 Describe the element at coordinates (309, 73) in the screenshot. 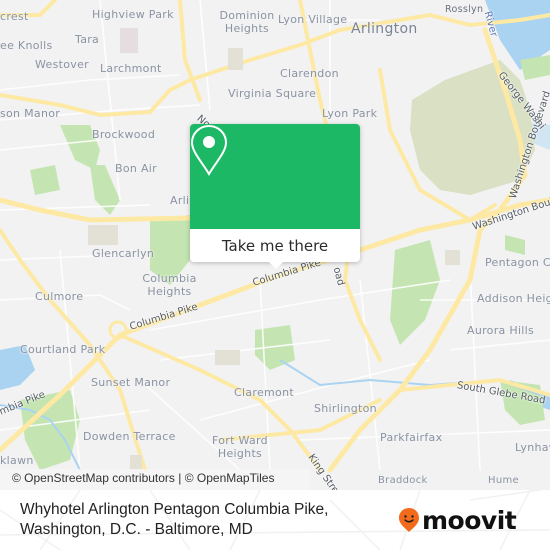

I see `place-label: Clarendon` at that location.